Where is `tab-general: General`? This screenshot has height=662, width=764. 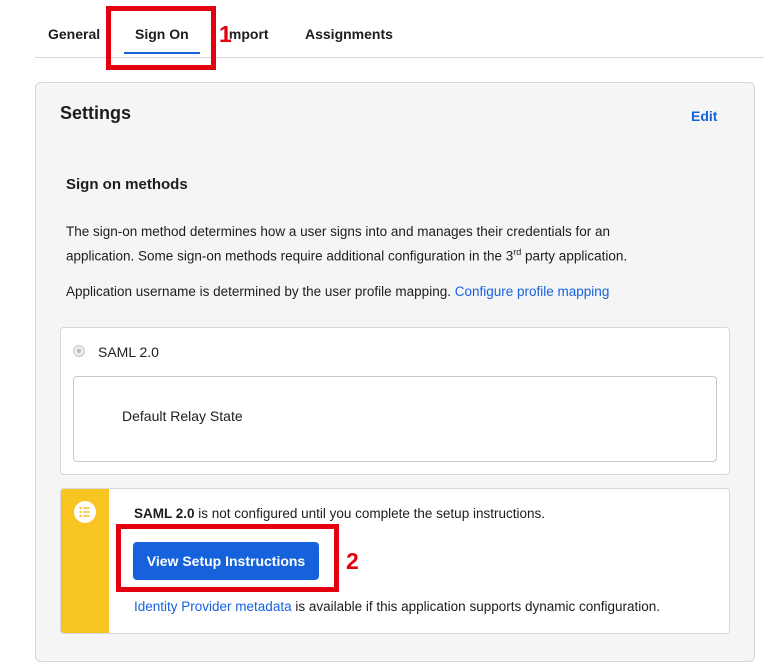 tab-general: General is located at coordinates (74, 34).